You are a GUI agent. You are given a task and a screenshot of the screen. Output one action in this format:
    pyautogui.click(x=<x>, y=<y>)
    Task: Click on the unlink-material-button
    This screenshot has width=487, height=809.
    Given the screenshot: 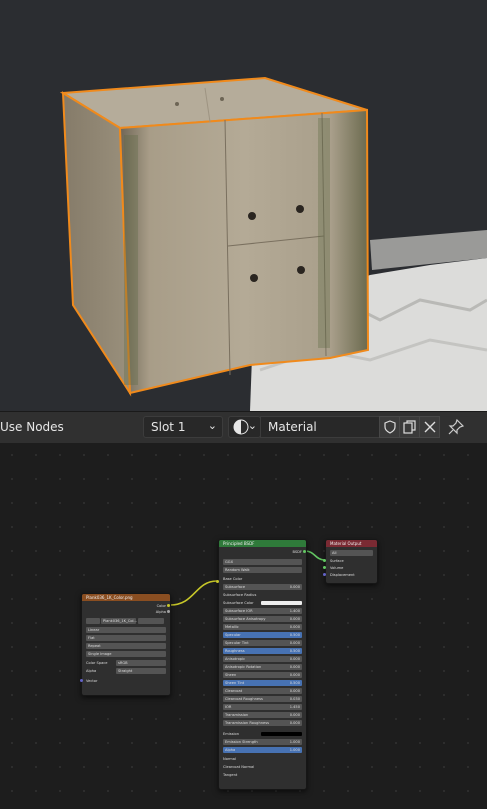 What is the action you would take?
    pyautogui.click(x=429, y=427)
    